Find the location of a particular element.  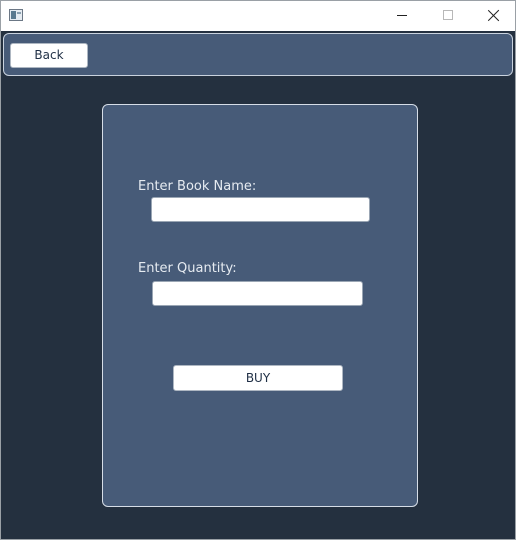

quantity-input is located at coordinates (257, 293).